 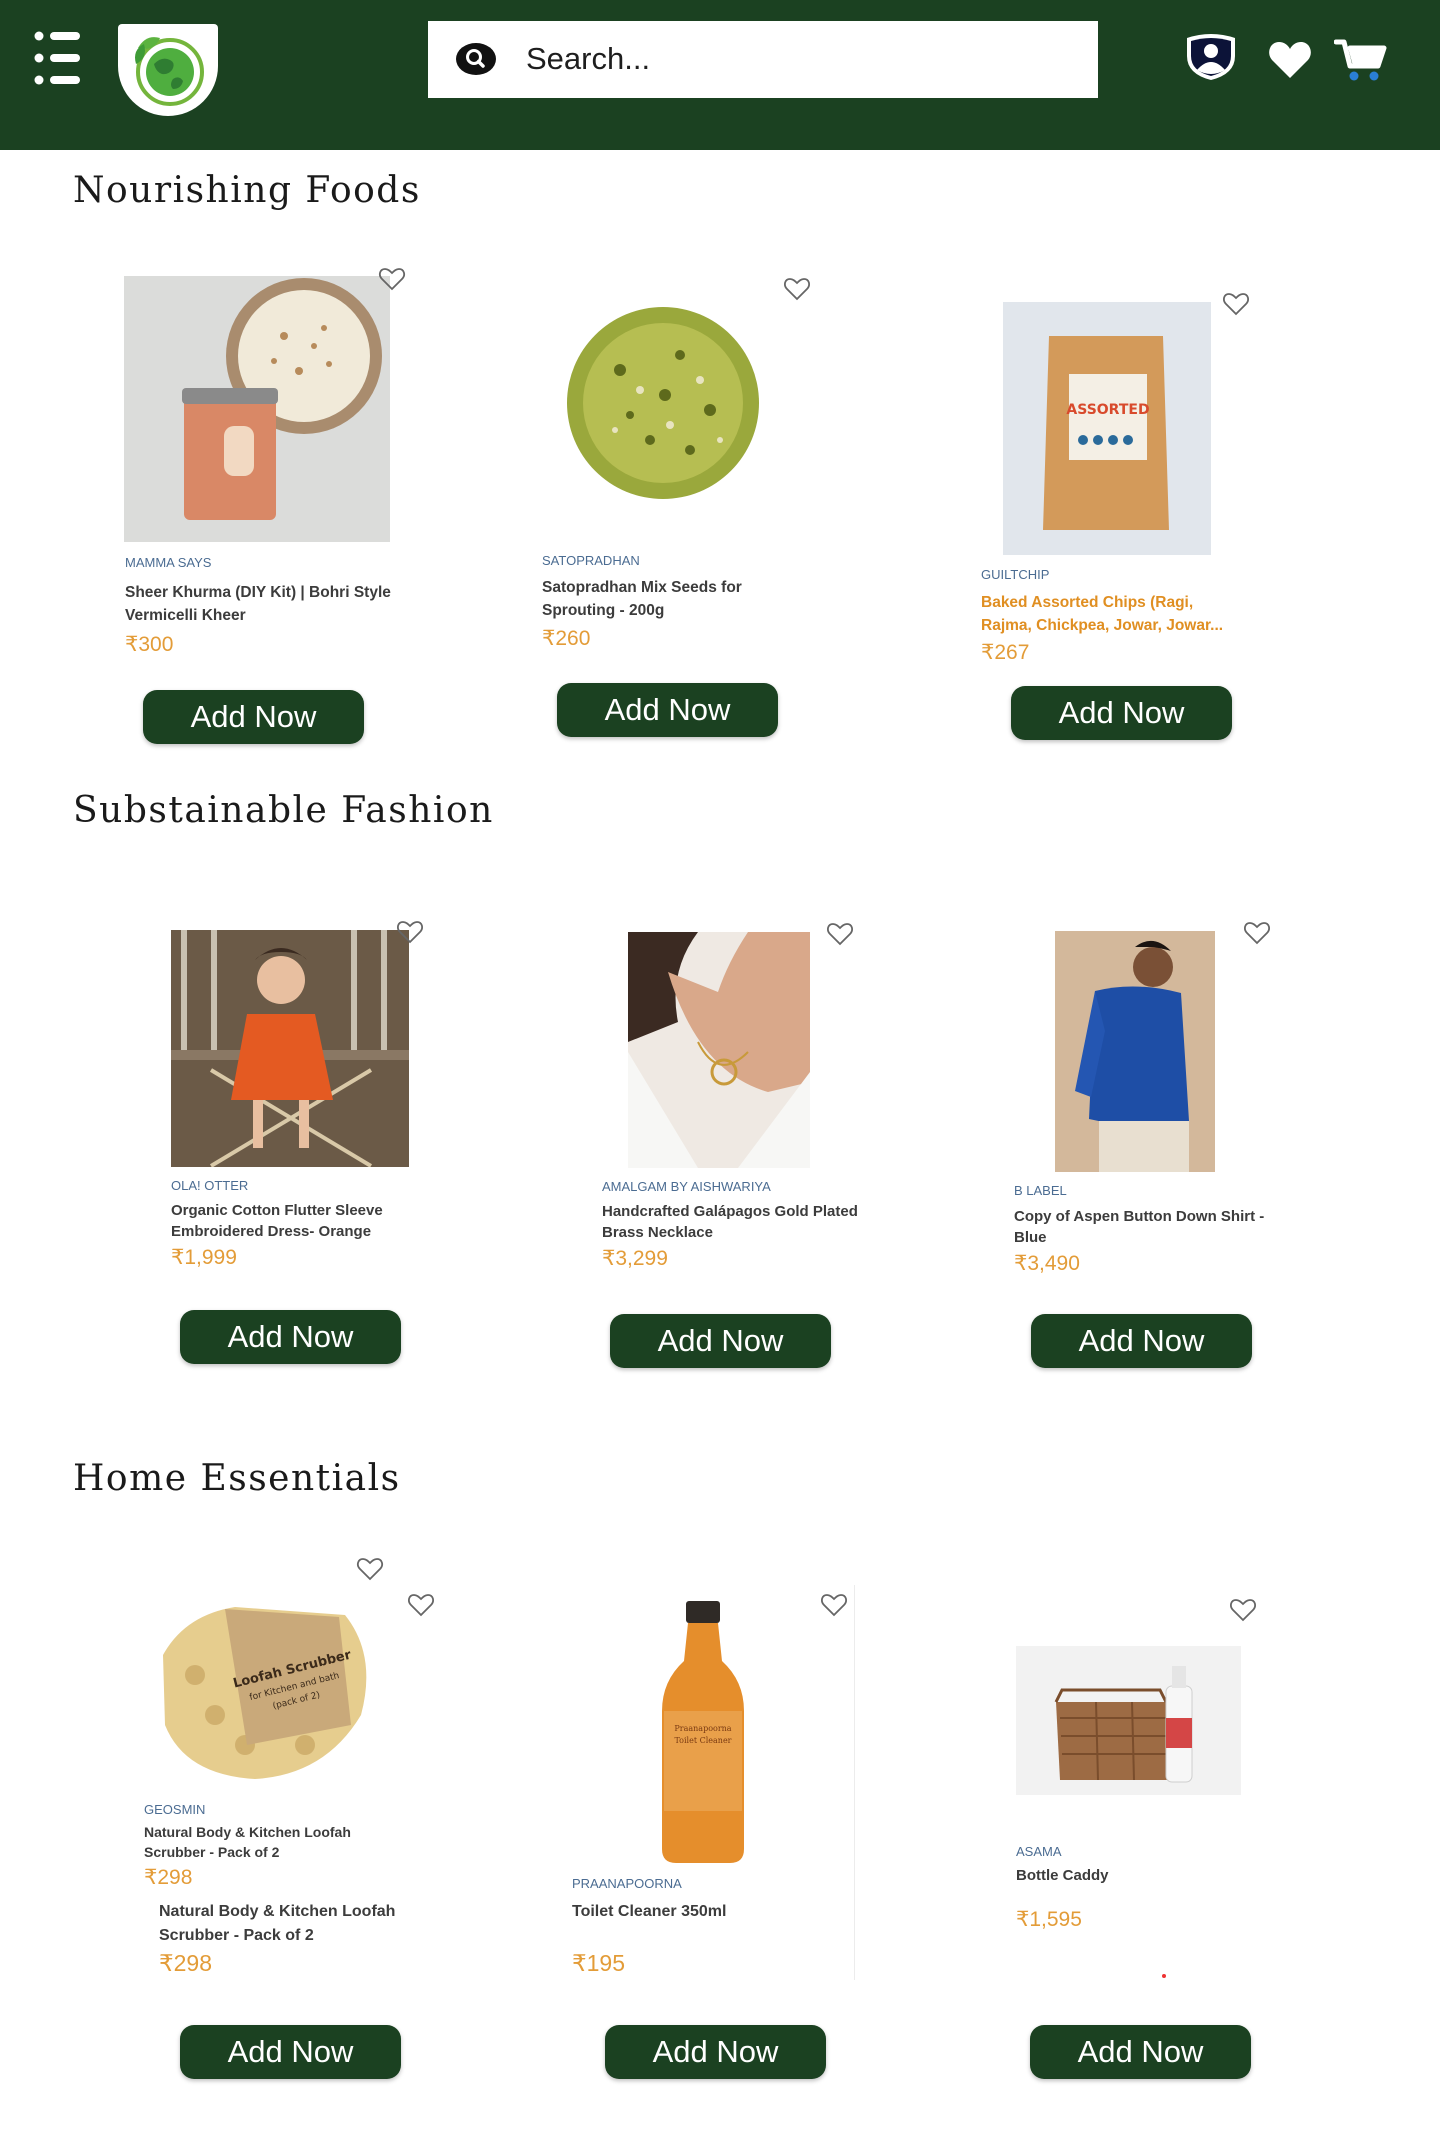 I want to click on product-price: ₹1,999, so click(x=204, y=1257).